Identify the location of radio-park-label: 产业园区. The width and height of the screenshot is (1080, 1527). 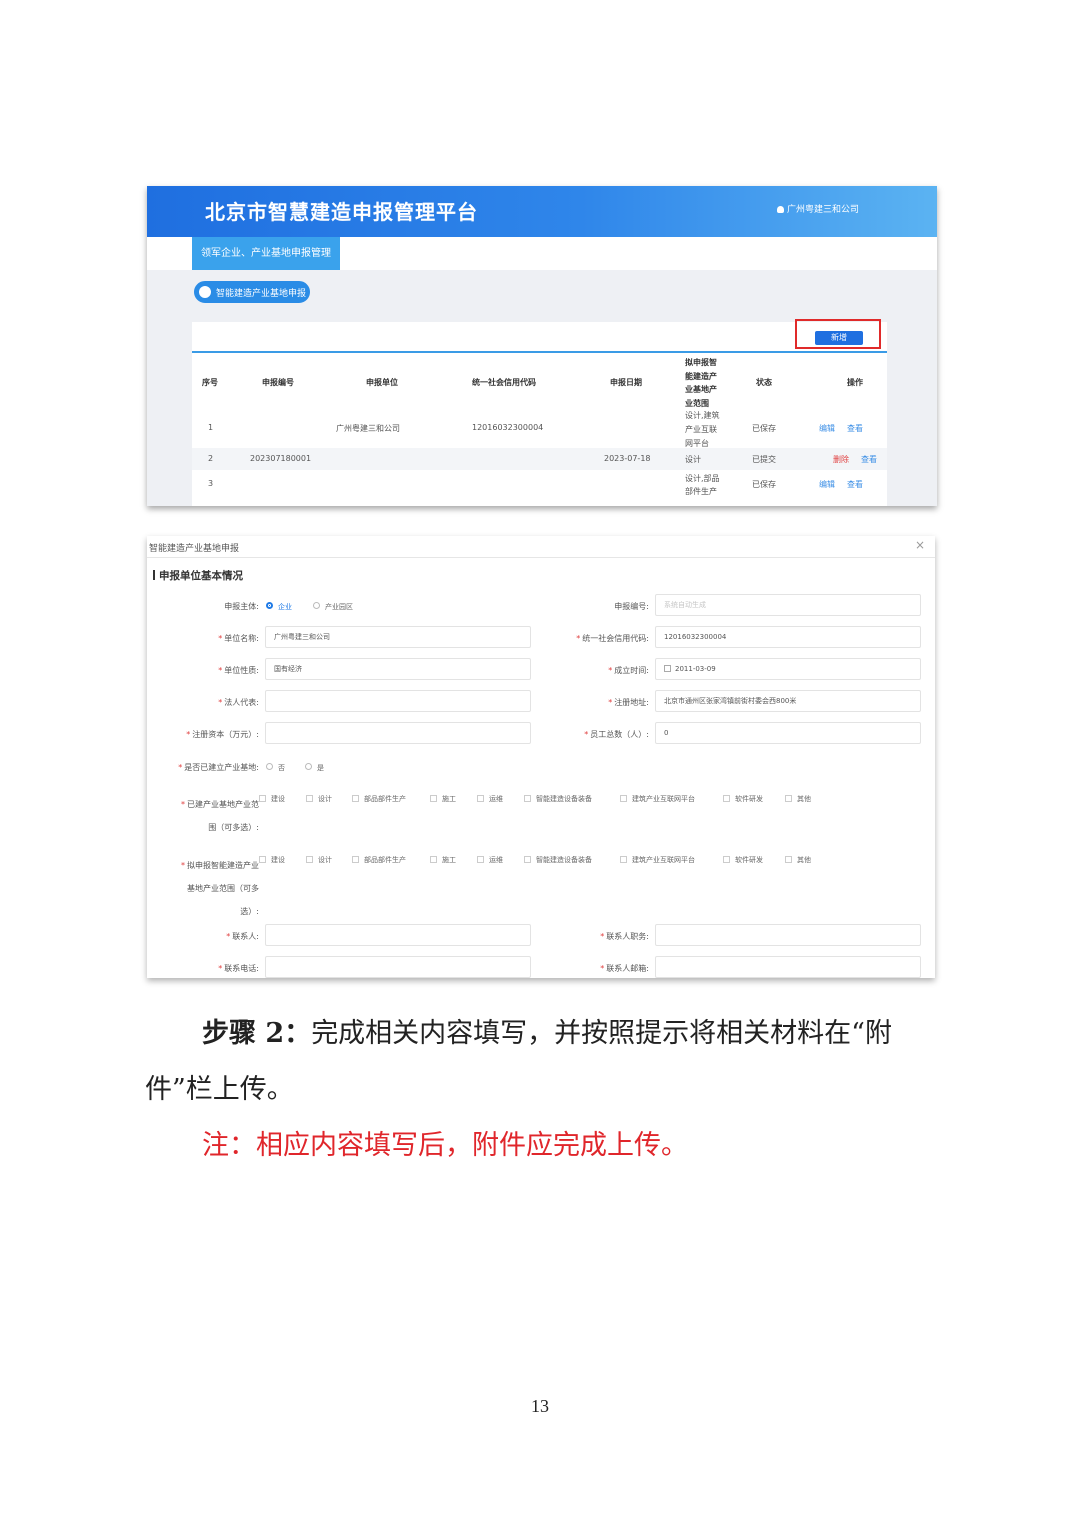
(339, 607).